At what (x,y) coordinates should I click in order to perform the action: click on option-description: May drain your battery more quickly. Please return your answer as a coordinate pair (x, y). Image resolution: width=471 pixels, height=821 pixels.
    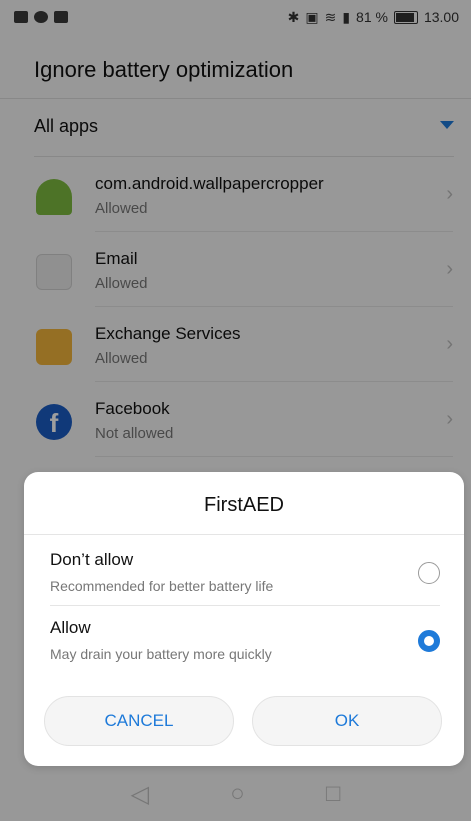
    Looking at the image, I should click on (161, 654).